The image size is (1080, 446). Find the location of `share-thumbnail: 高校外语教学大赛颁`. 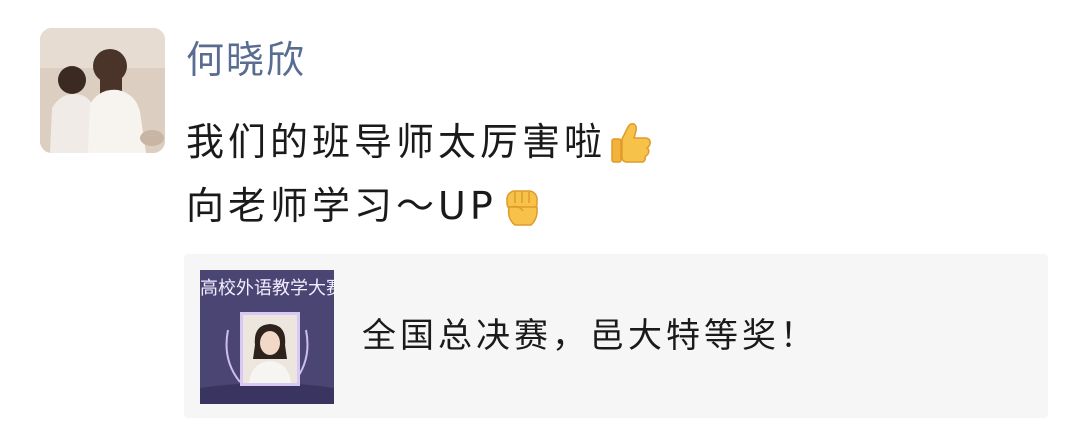

share-thumbnail: 高校外语教学大赛颁 is located at coordinates (267, 337).